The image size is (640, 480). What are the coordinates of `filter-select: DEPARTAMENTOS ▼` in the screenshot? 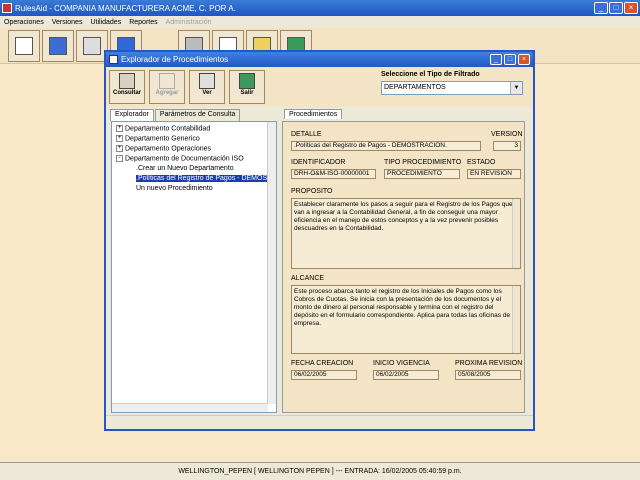 It's located at (452, 88).